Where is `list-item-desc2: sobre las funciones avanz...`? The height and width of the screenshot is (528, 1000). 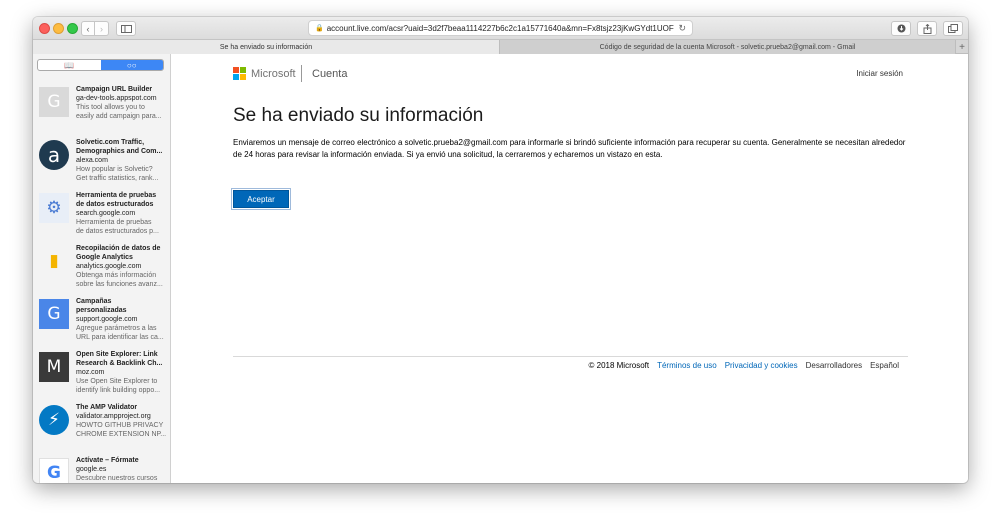 list-item-desc2: sobre las funciones avanz... is located at coordinates (119, 284).